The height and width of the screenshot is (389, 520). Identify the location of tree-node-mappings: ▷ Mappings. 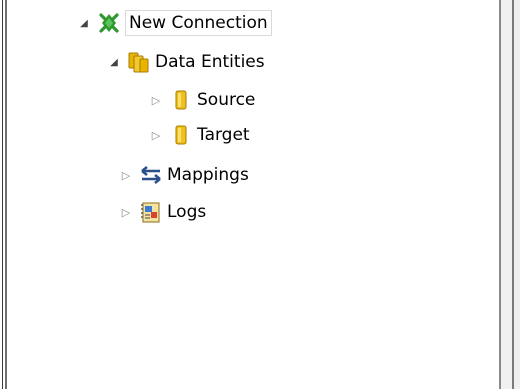
(184, 175).